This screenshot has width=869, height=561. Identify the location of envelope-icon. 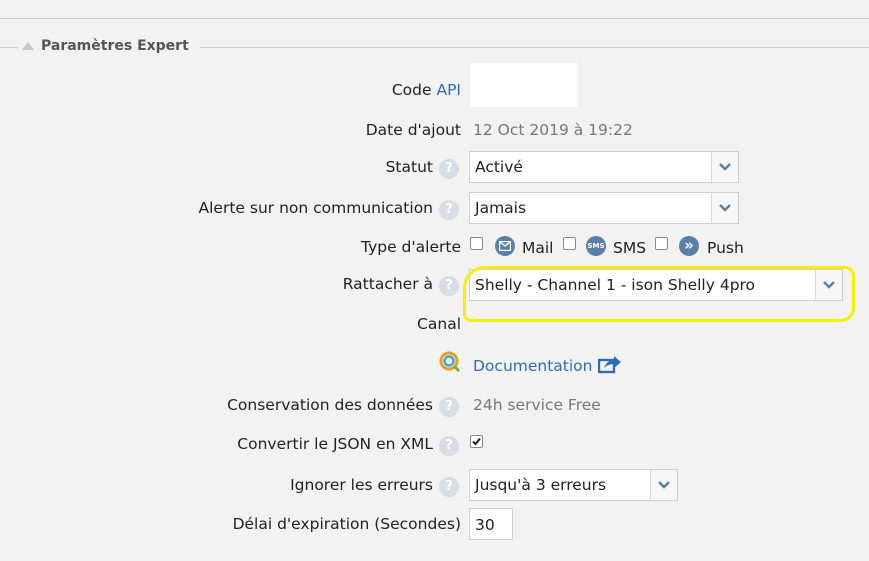
(505, 246).